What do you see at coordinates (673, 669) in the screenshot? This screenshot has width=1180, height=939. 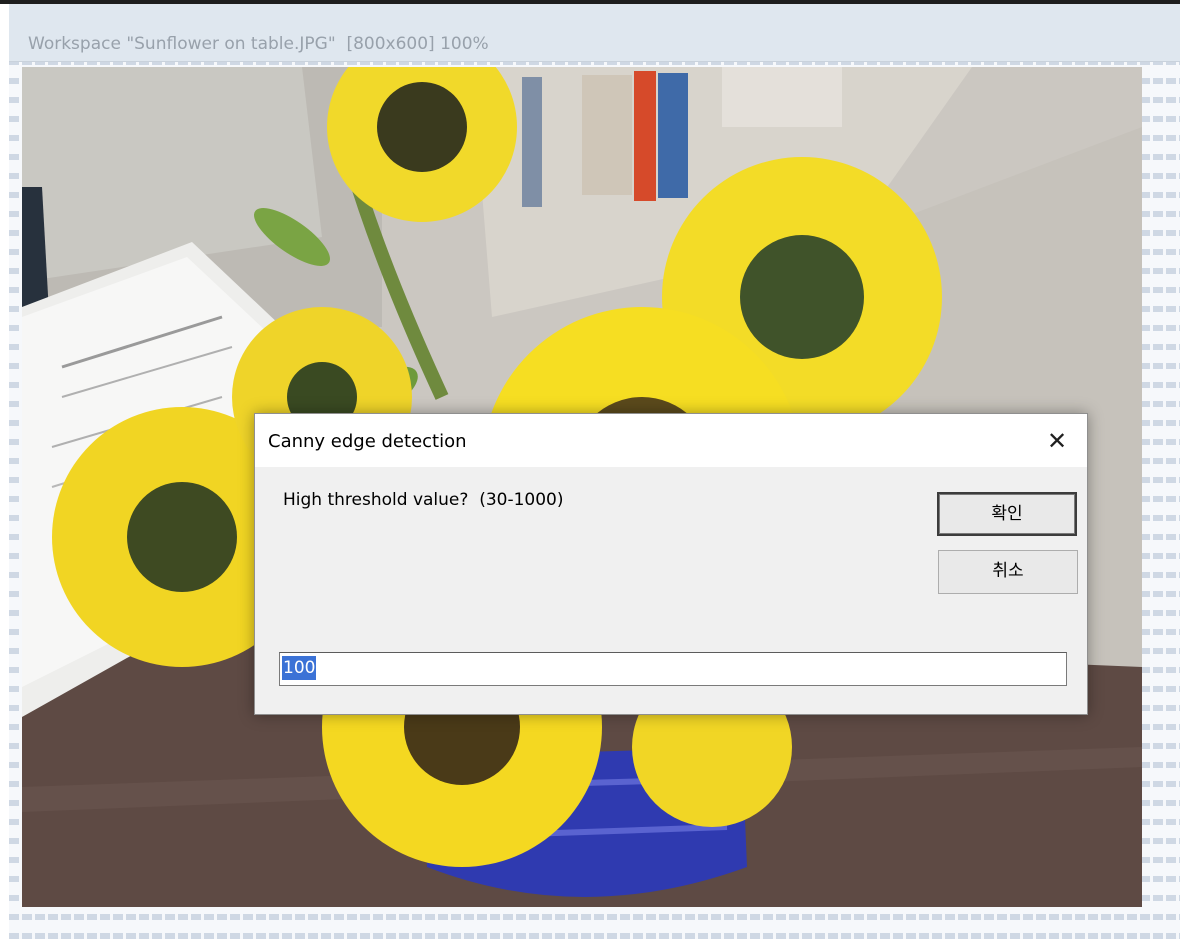 I see `threshold-input: 100` at bounding box center [673, 669].